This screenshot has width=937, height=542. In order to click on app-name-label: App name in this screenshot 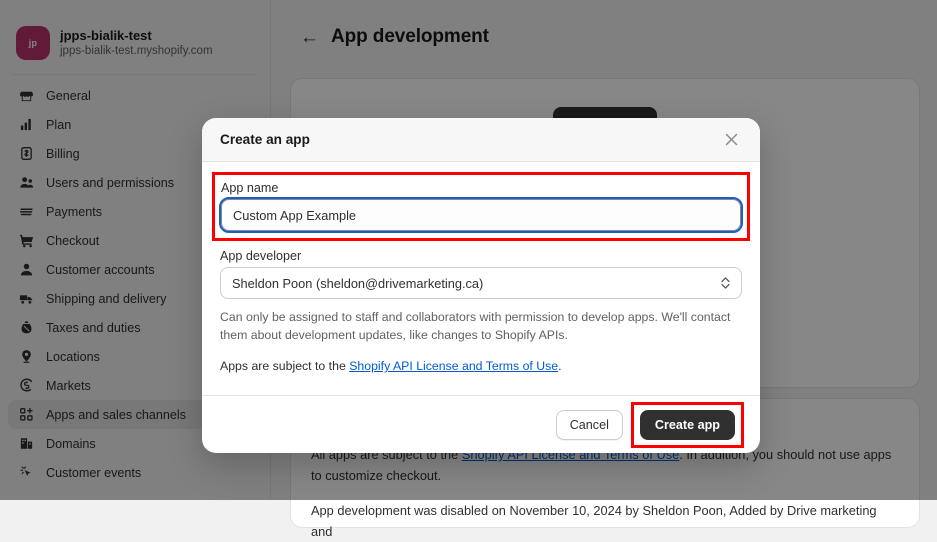, I will do `click(481, 188)`.